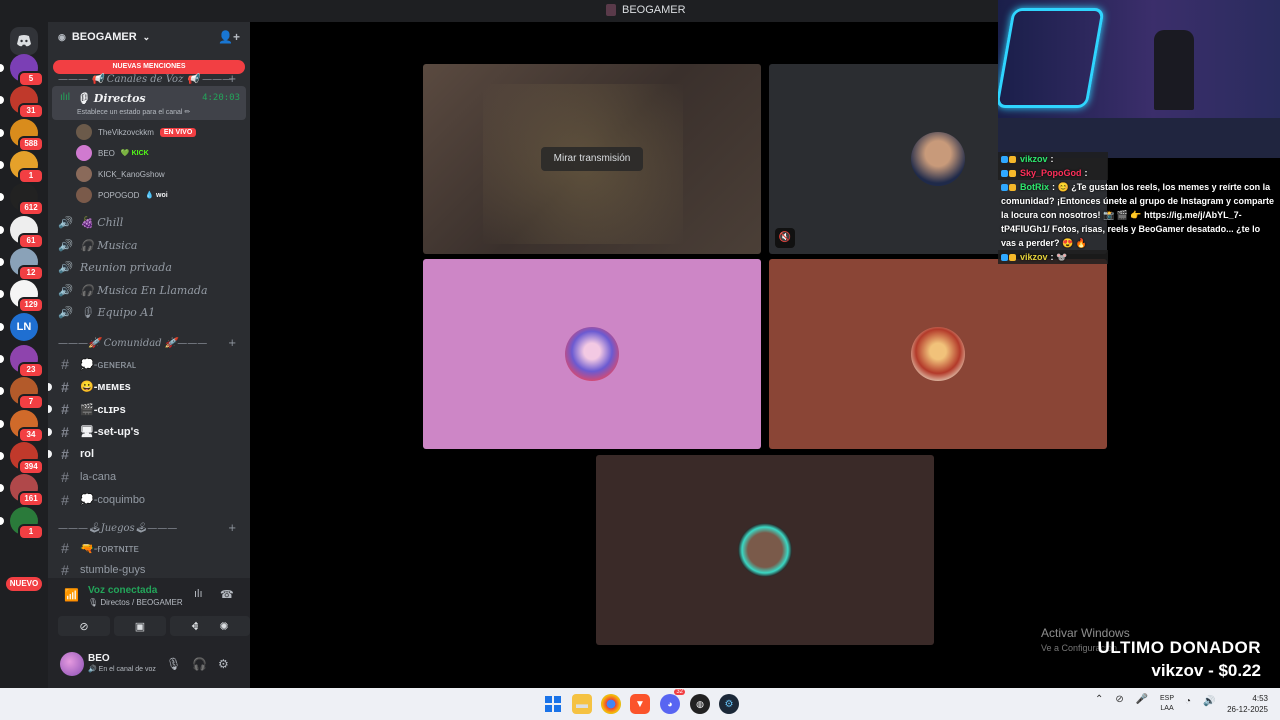  Describe the element at coordinates (71, 595) in the screenshot. I see `signal-icon: 📶` at that location.